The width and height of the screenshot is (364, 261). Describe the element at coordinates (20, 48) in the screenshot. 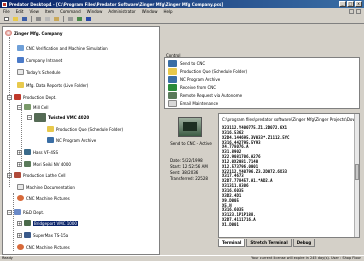

I see `simulation-icon` at that location.